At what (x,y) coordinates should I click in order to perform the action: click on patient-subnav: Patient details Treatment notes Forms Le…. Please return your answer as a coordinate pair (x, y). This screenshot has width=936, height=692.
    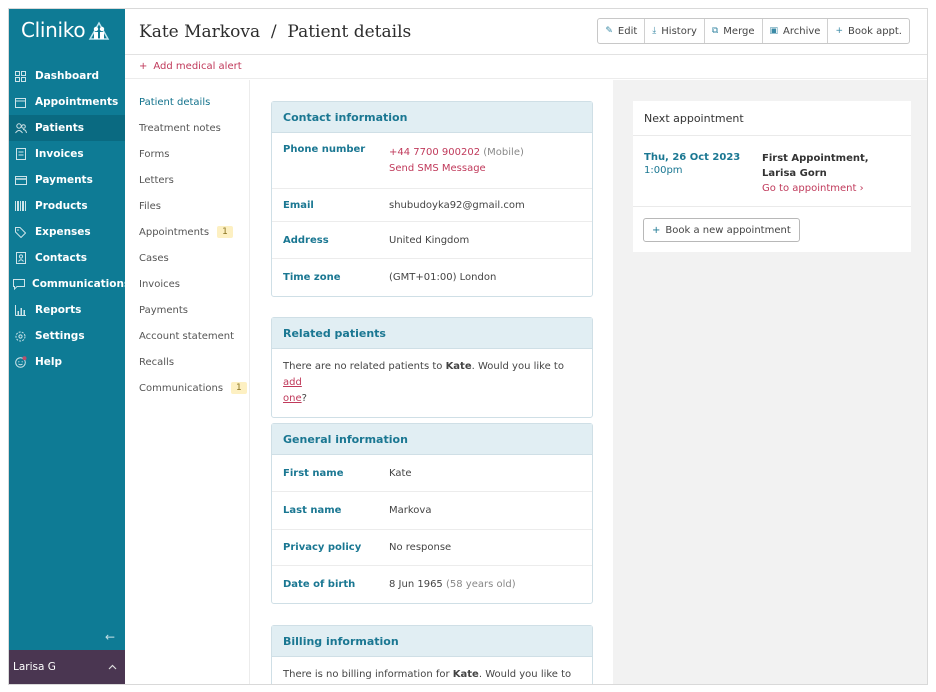
    Looking at the image, I should click on (187, 382).